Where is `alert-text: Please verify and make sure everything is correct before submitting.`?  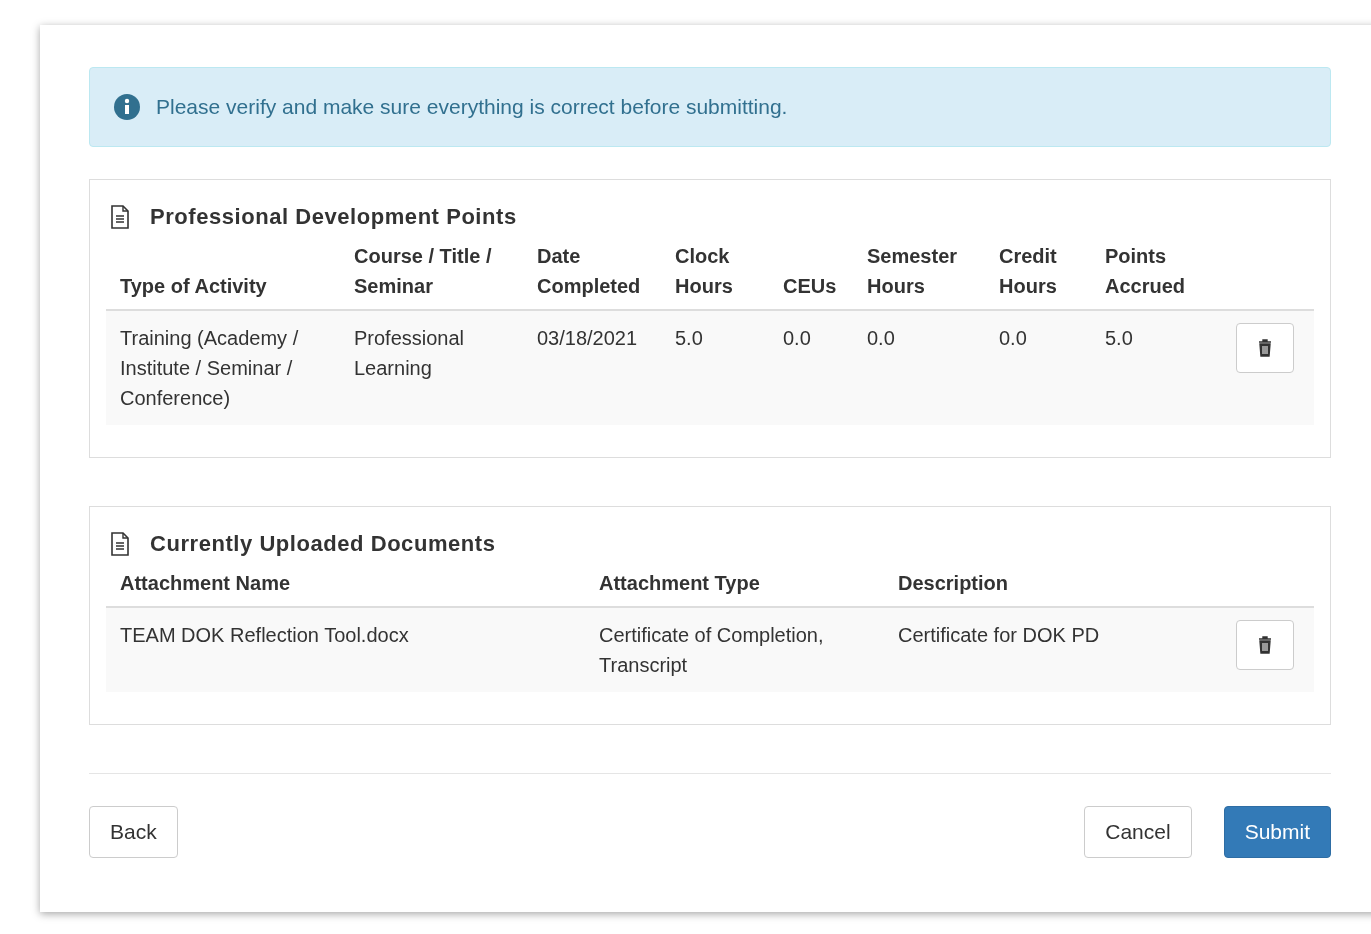
alert-text: Please verify and make sure everything is correct before submitting. is located at coordinates (472, 107).